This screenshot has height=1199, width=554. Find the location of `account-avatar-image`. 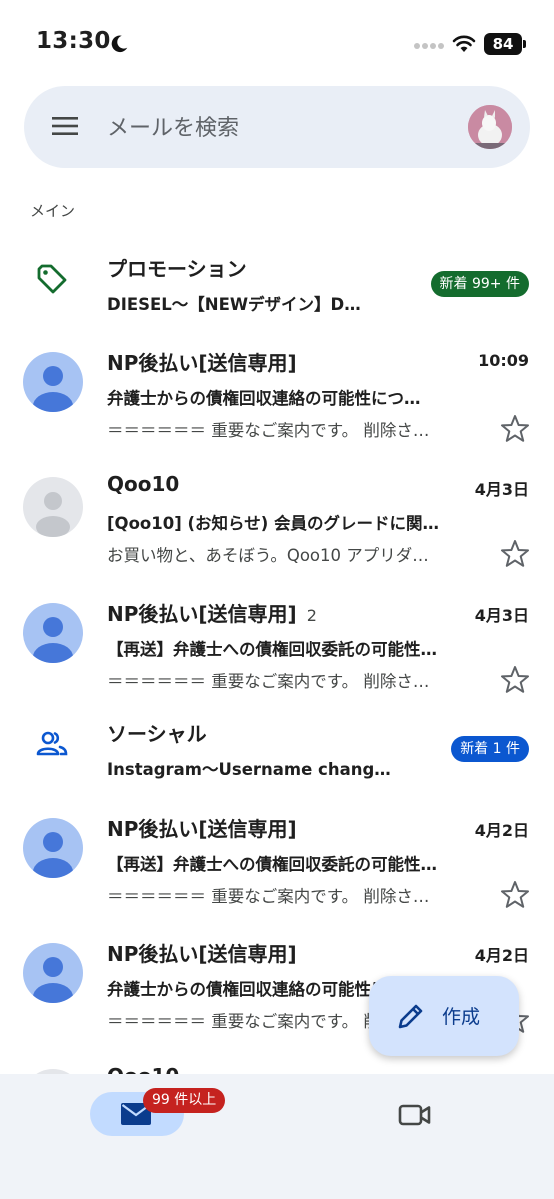

account-avatar-image is located at coordinates (490, 127).